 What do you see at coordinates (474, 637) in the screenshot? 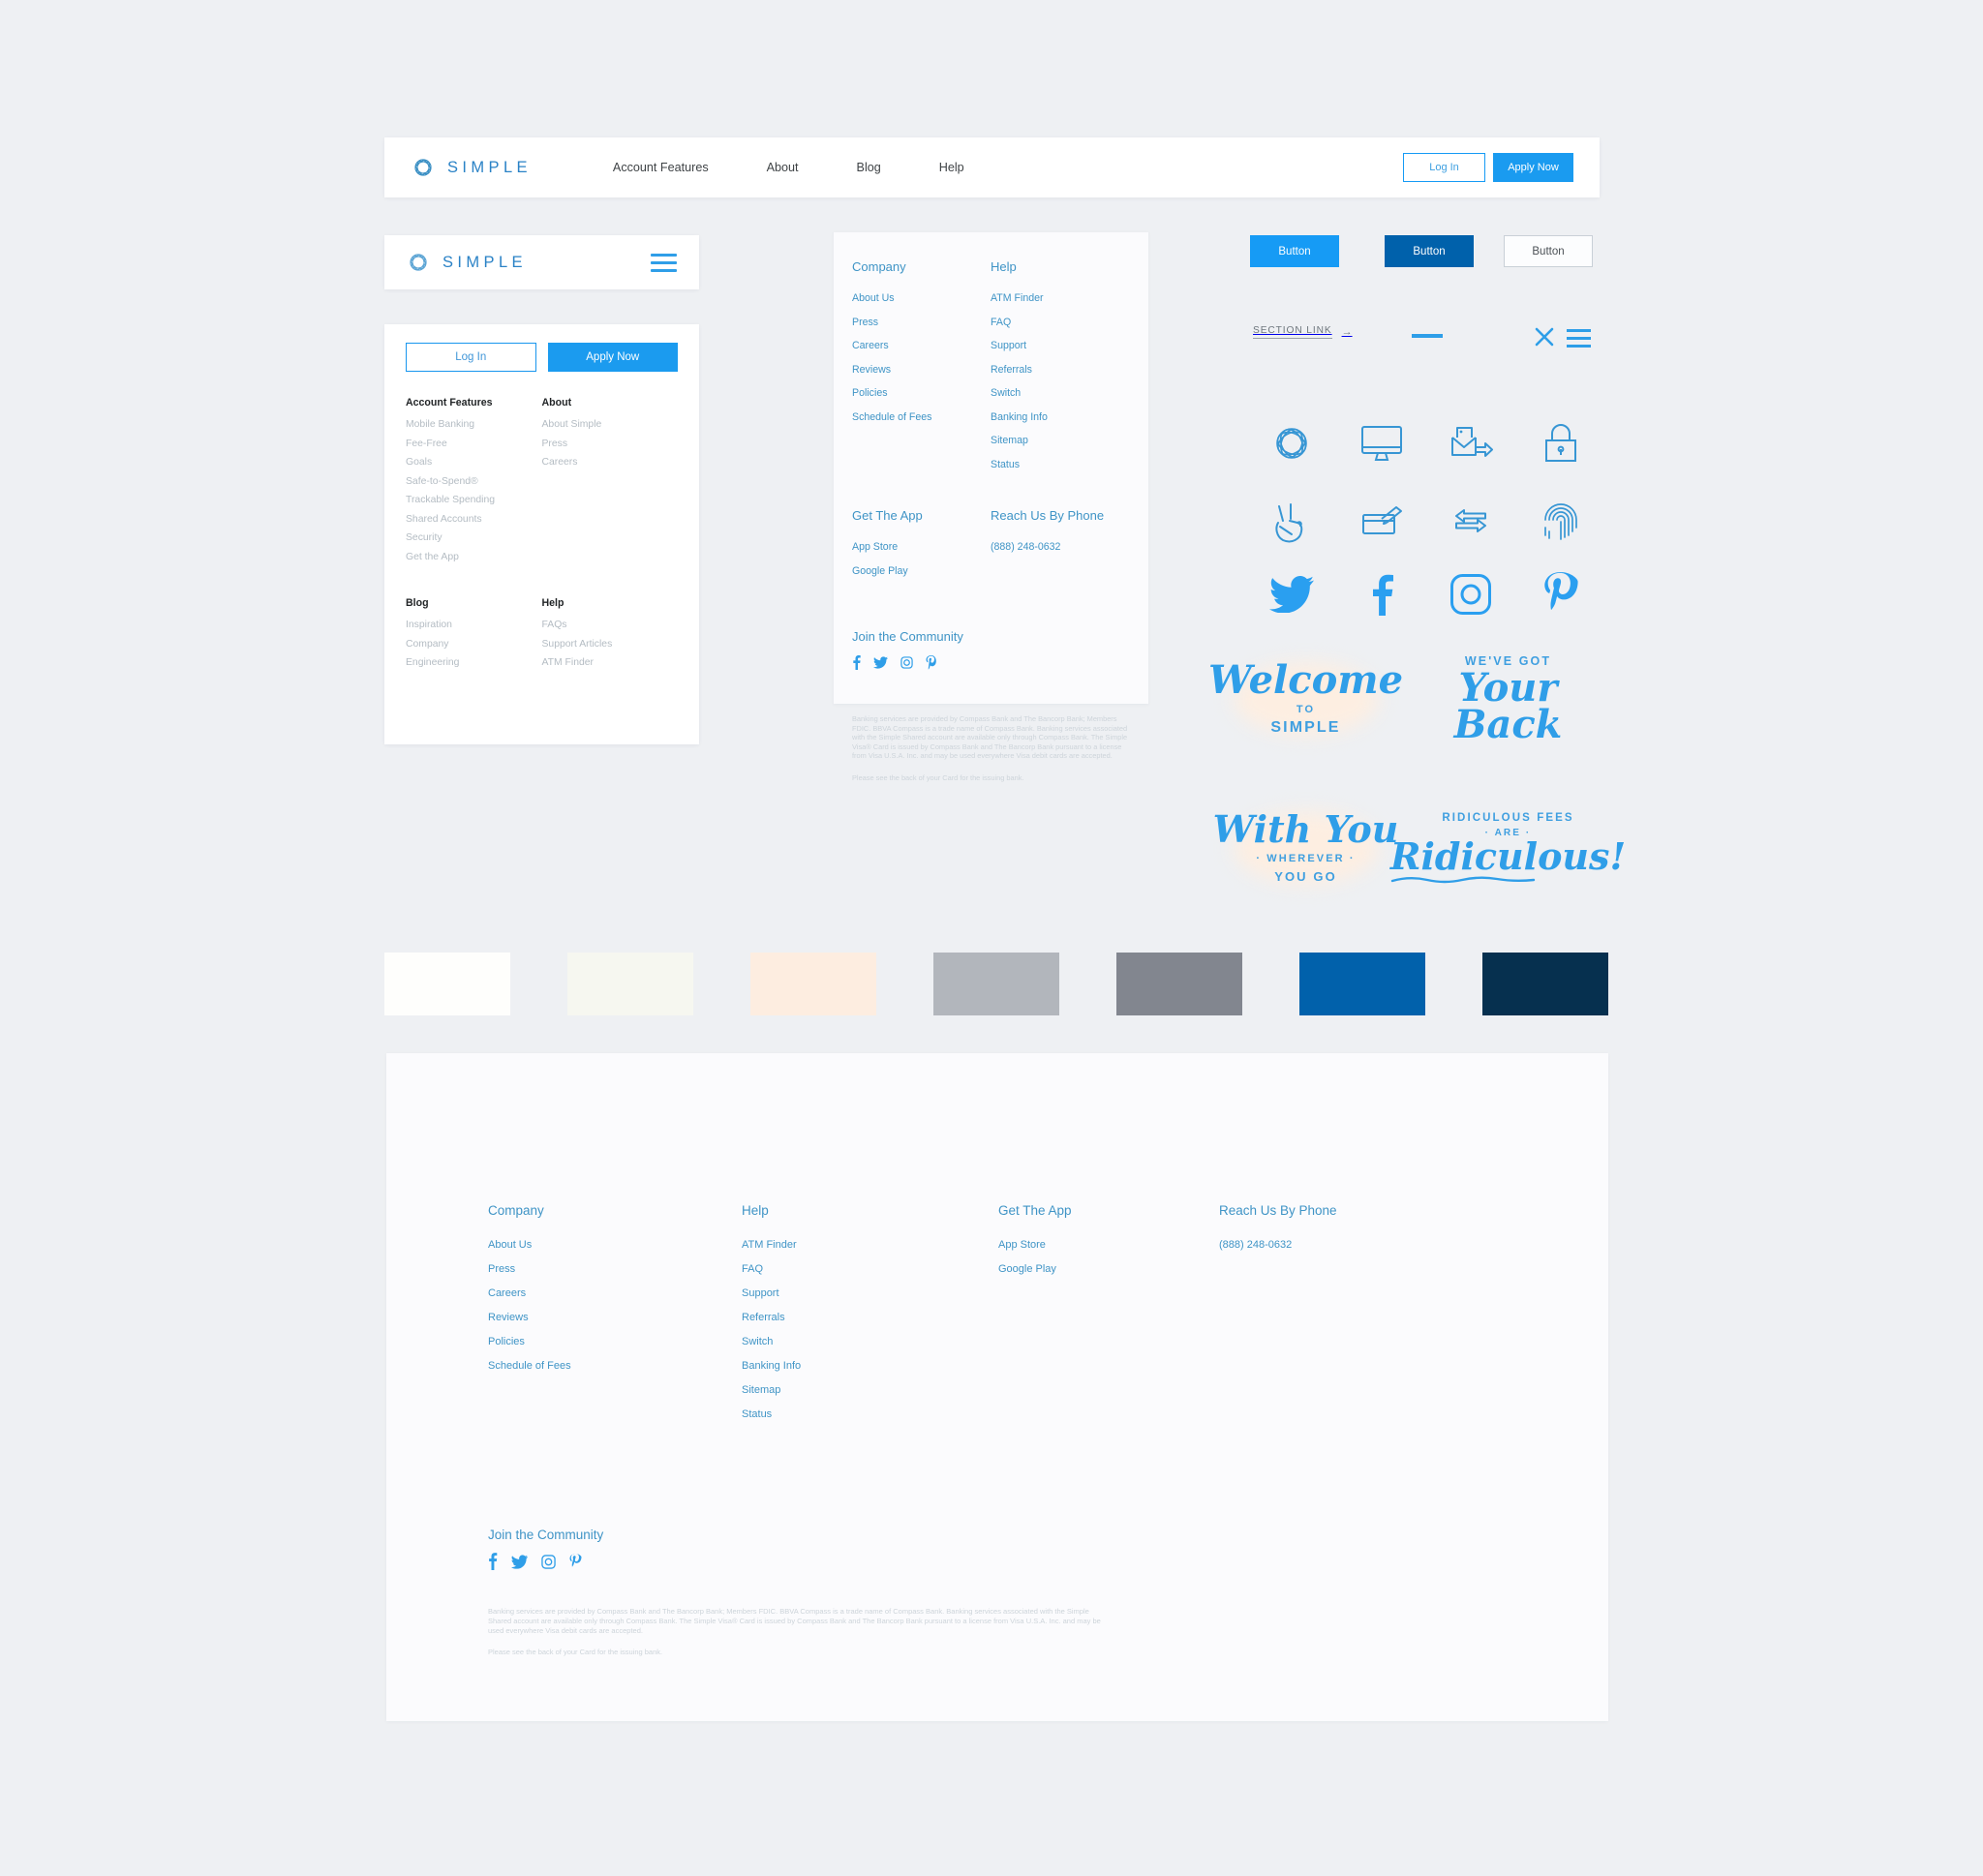
I see `mobile-menu-column-blog: Blog Inspiration Company Engineering` at bounding box center [474, 637].